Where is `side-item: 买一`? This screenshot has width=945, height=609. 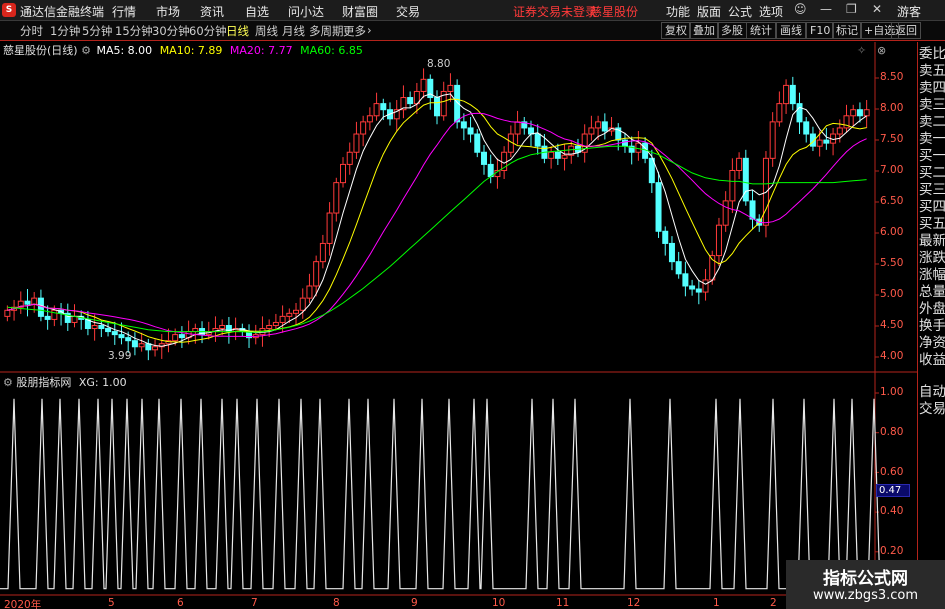
side-item: 买一 is located at coordinates (932, 156).